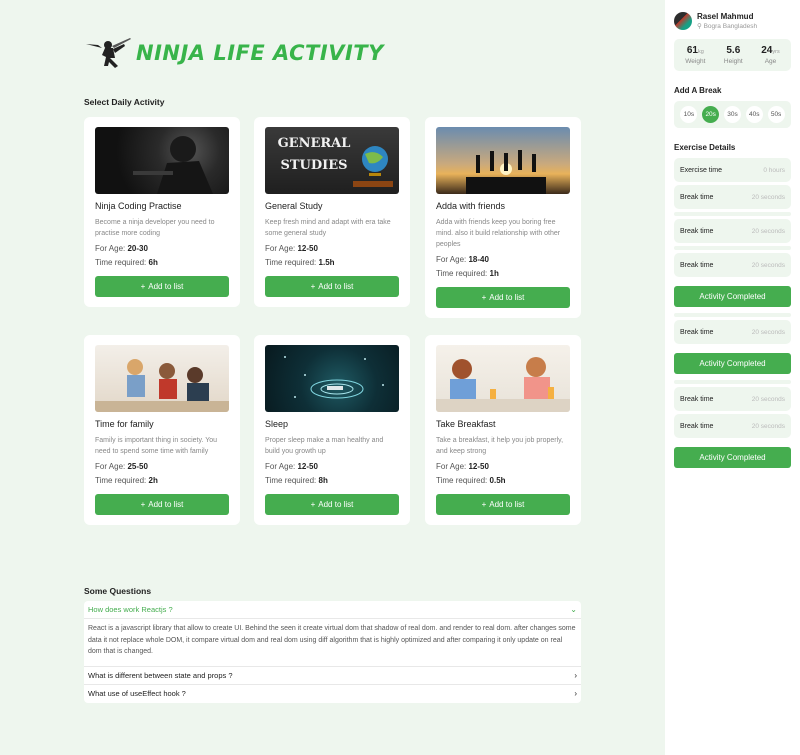 The height and width of the screenshot is (755, 800). I want to click on stat-height: 5.6 Height, so click(733, 55).